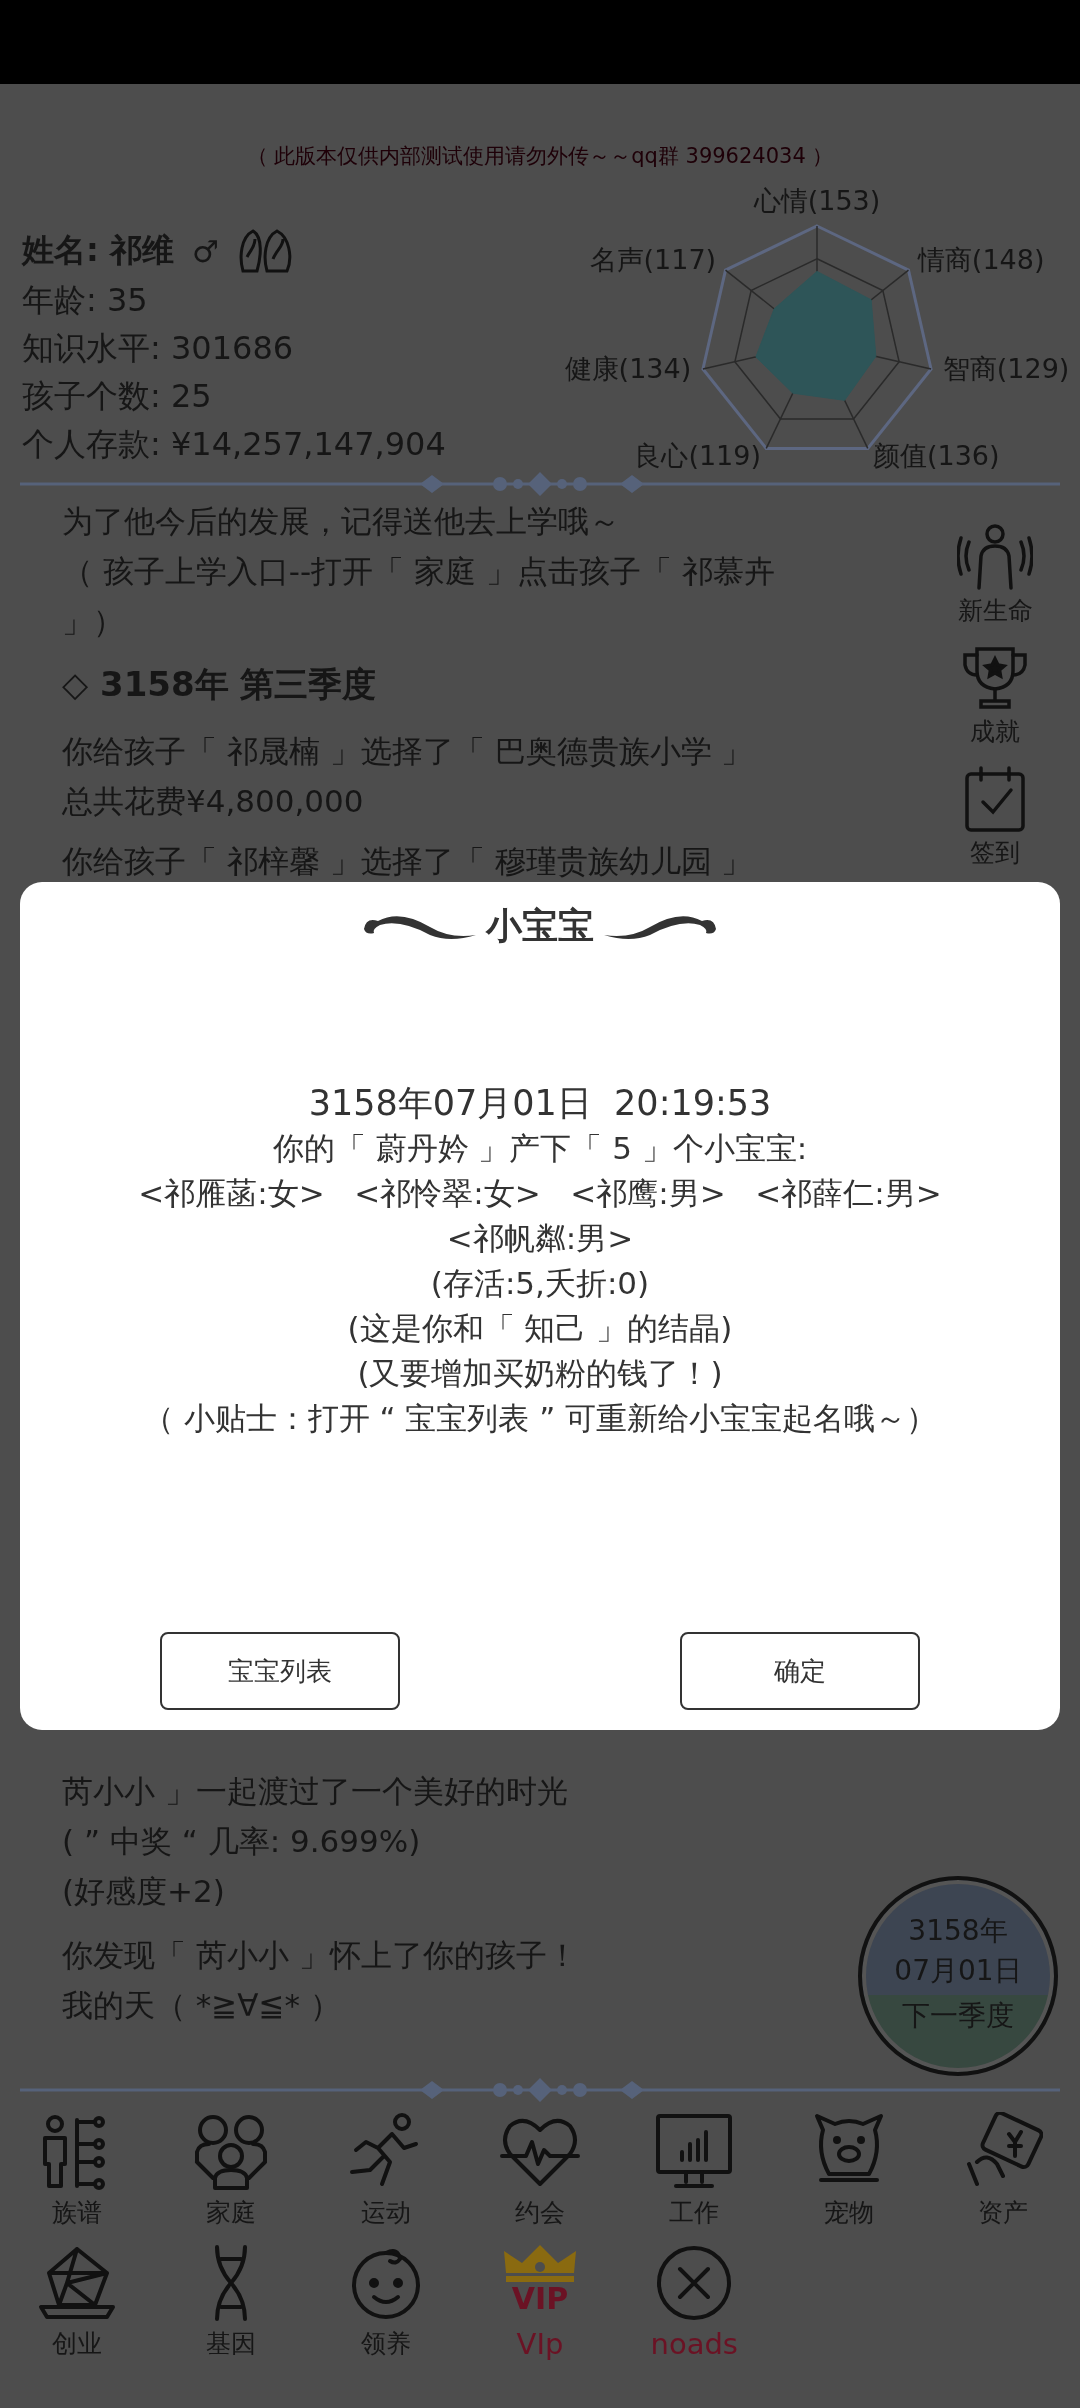  What do you see at coordinates (540, 1328) in the screenshot?
I see `dialog-text: (这是你和「 知己 」的结晶)` at bounding box center [540, 1328].